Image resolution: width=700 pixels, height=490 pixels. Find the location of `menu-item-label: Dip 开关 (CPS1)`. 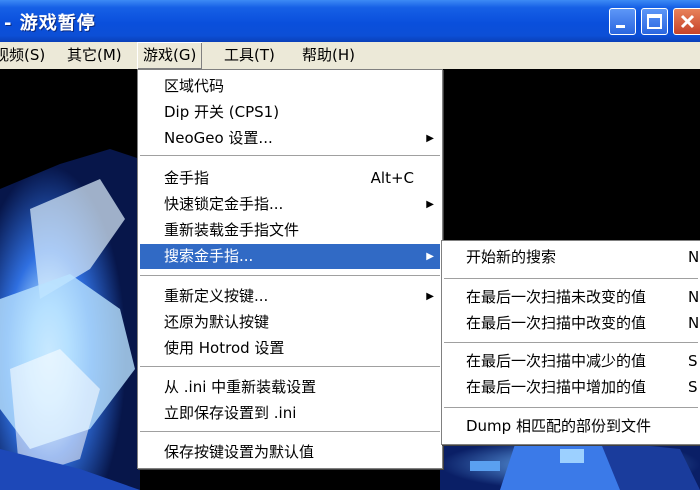

menu-item-label: Dip 开关 (CPS1) is located at coordinates (222, 112).